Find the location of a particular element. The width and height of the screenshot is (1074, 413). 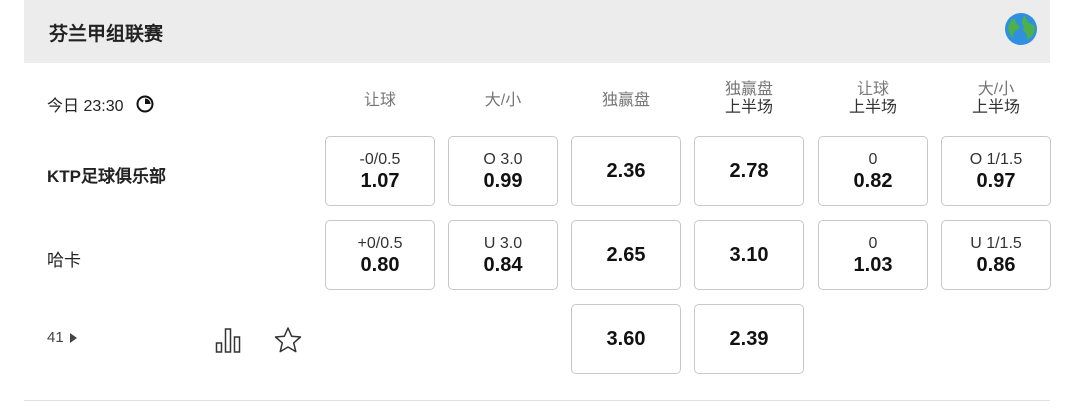

odds-line: -0/0.5 is located at coordinates (380, 159).